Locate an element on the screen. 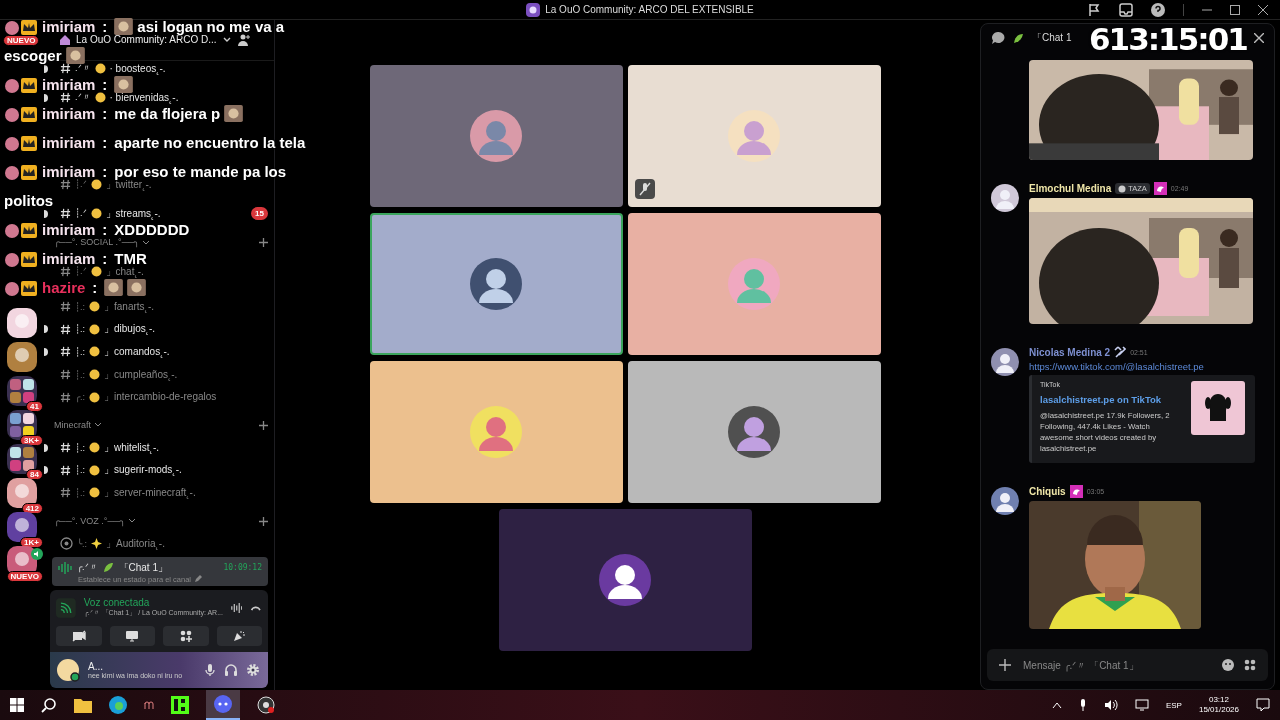 The width and height of the screenshot is (1280, 720). search-icon is located at coordinates (49, 705).